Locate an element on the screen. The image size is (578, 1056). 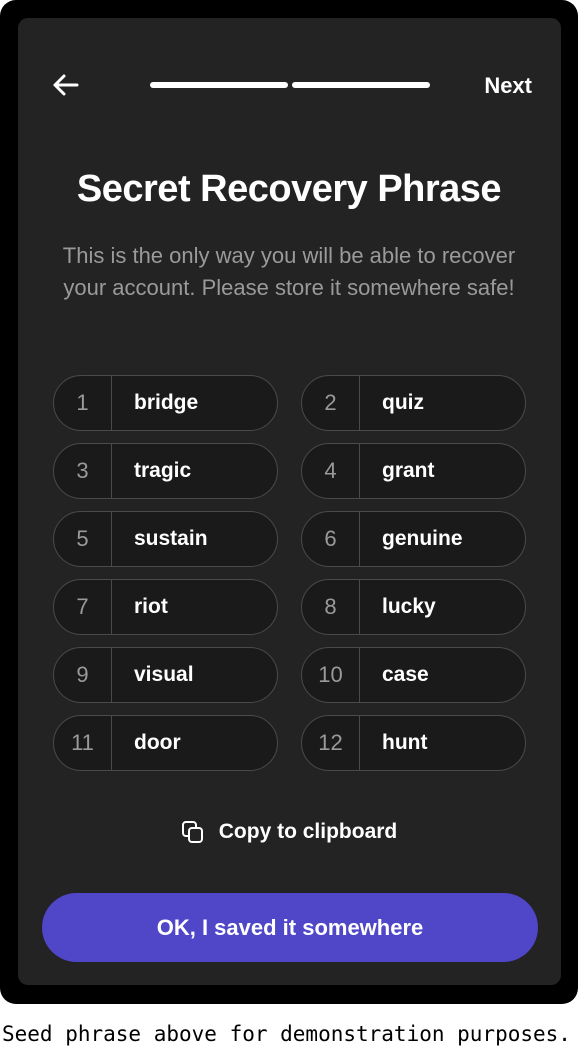
word-text: door is located at coordinates (157, 742).